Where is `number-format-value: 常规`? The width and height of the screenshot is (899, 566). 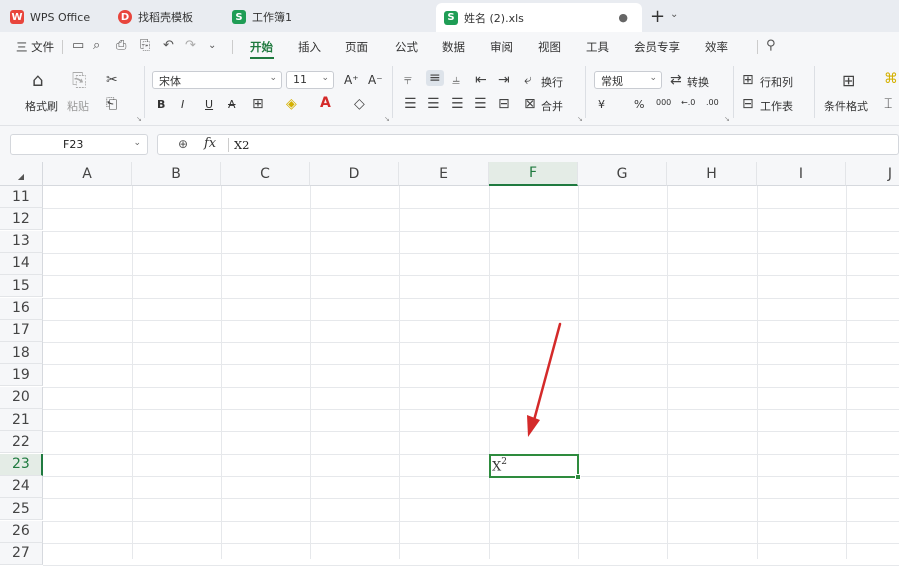 number-format-value: 常规 is located at coordinates (612, 81).